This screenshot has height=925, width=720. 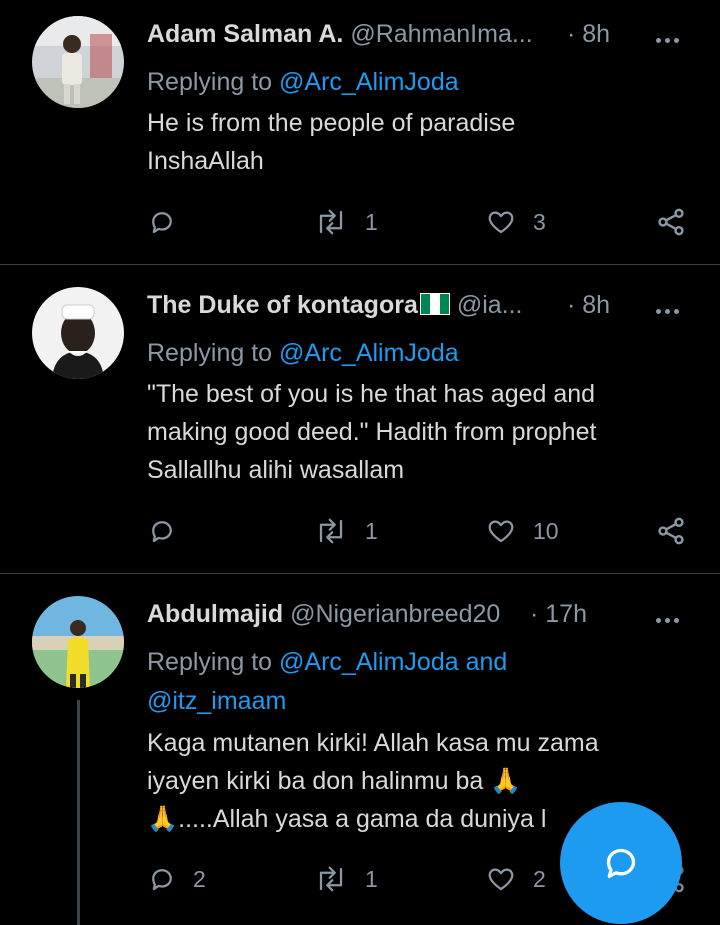 I want to click on like-button: 2, so click(x=515, y=879).